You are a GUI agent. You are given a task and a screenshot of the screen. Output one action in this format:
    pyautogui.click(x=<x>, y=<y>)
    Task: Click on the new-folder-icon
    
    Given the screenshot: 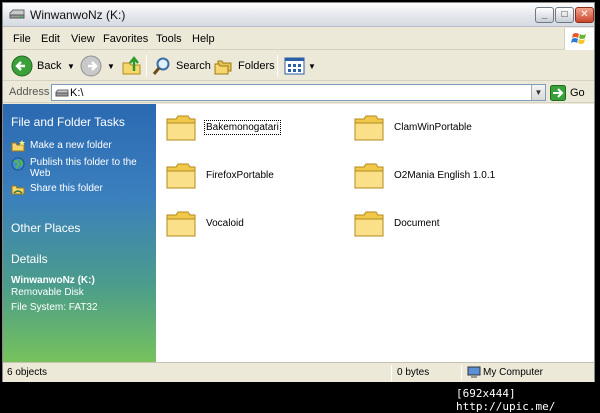 What is the action you would take?
    pyautogui.click(x=18, y=146)
    